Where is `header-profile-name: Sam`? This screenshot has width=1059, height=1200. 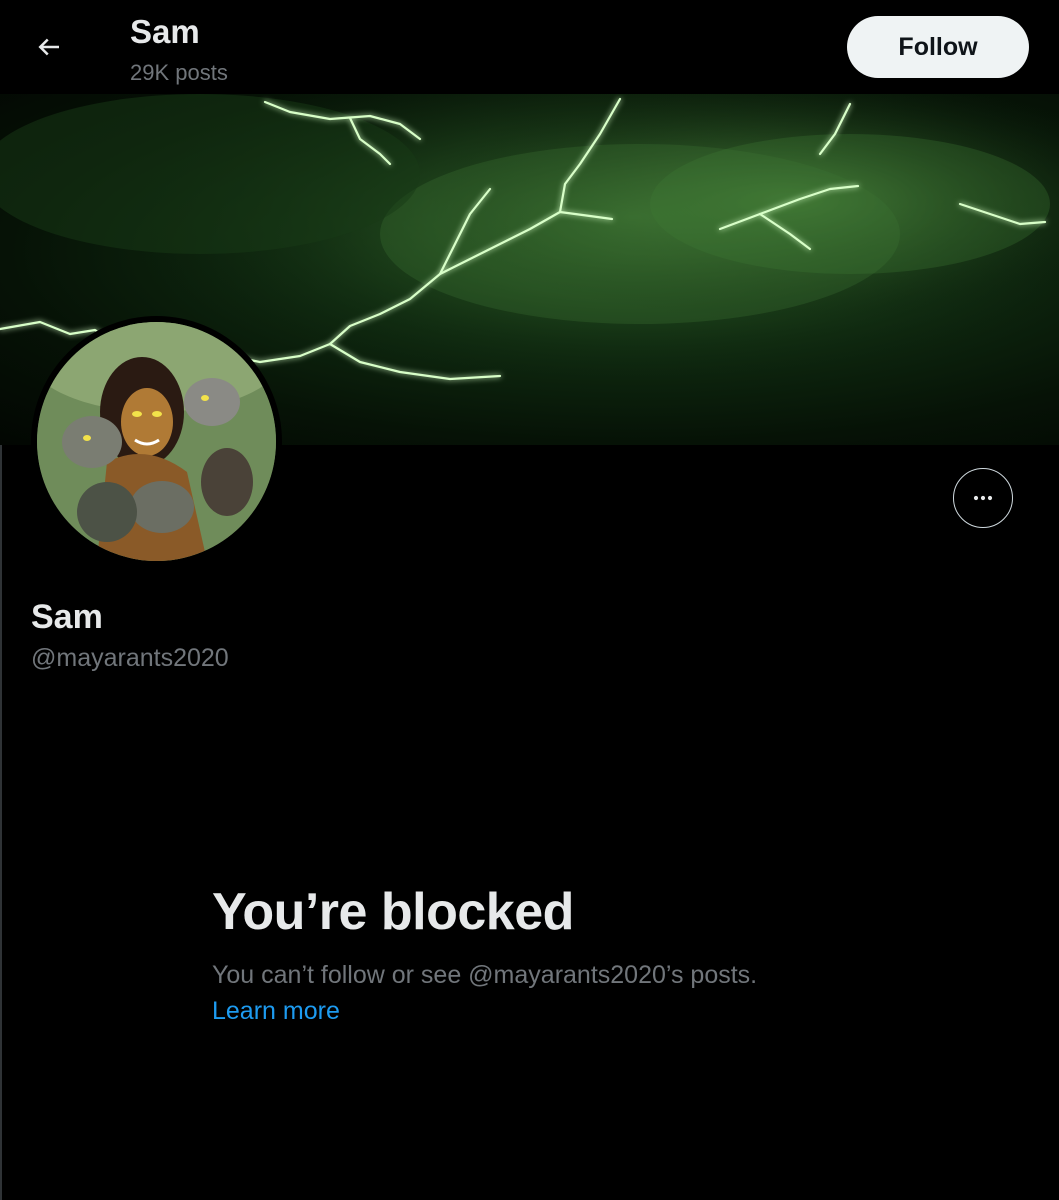 header-profile-name: Sam is located at coordinates (165, 31).